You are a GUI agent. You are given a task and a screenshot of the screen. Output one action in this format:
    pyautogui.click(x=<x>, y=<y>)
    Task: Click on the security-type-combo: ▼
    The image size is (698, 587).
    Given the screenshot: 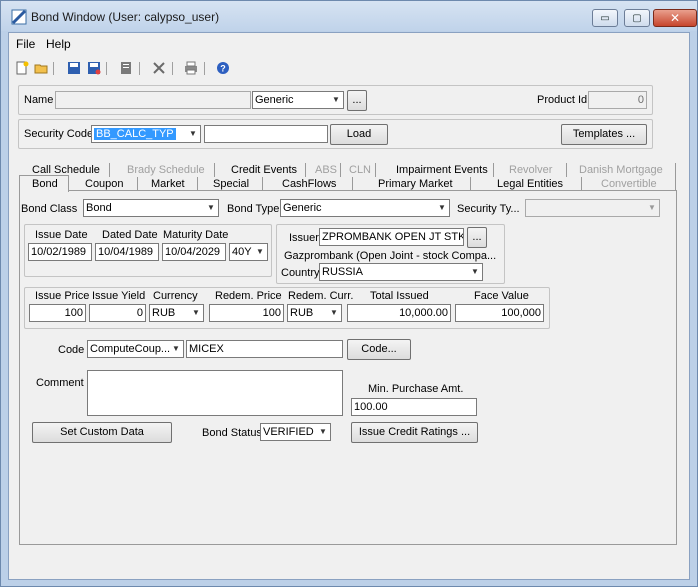 What is the action you would take?
    pyautogui.click(x=592, y=208)
    